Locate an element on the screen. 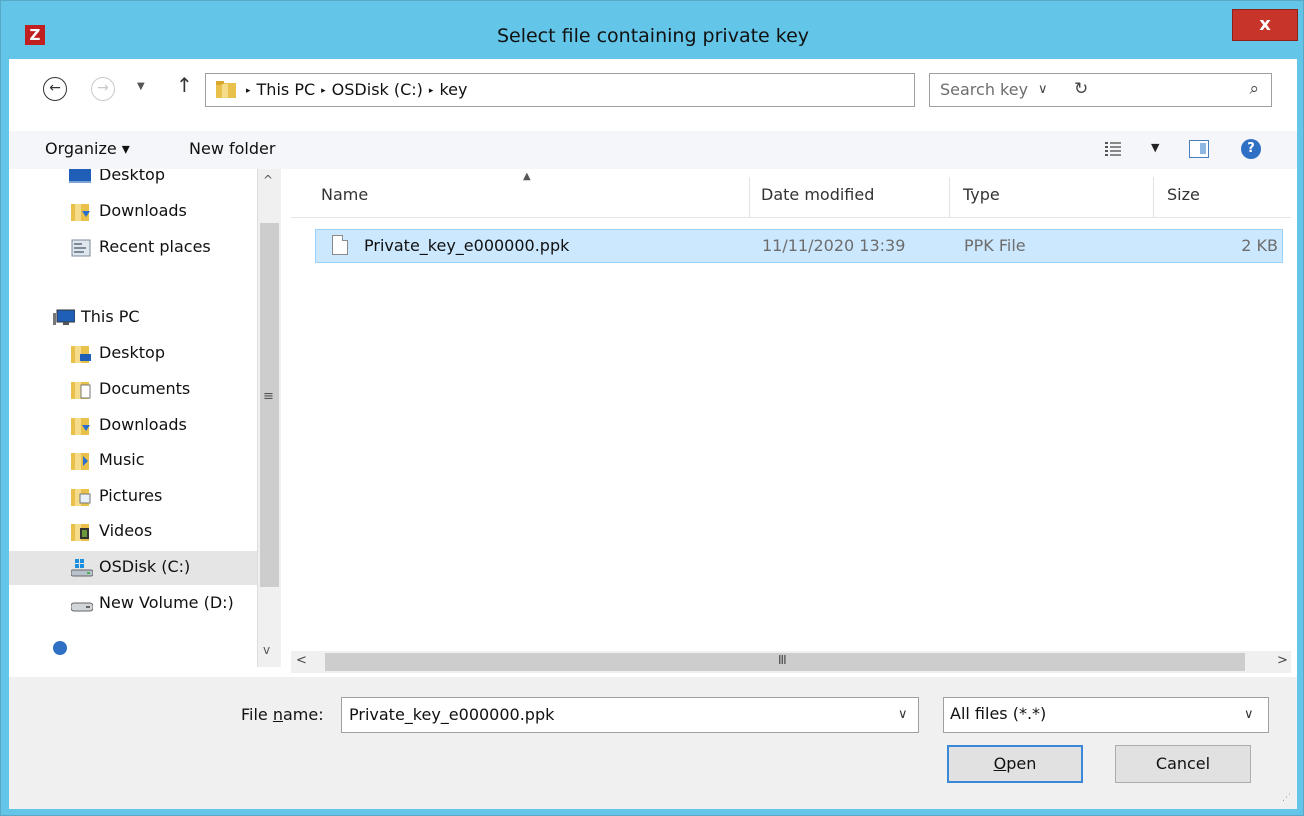 The height and width of the screenshot is (816, 1304). scroll-down-arrow-icon: v is located at coordinates (266, 650).